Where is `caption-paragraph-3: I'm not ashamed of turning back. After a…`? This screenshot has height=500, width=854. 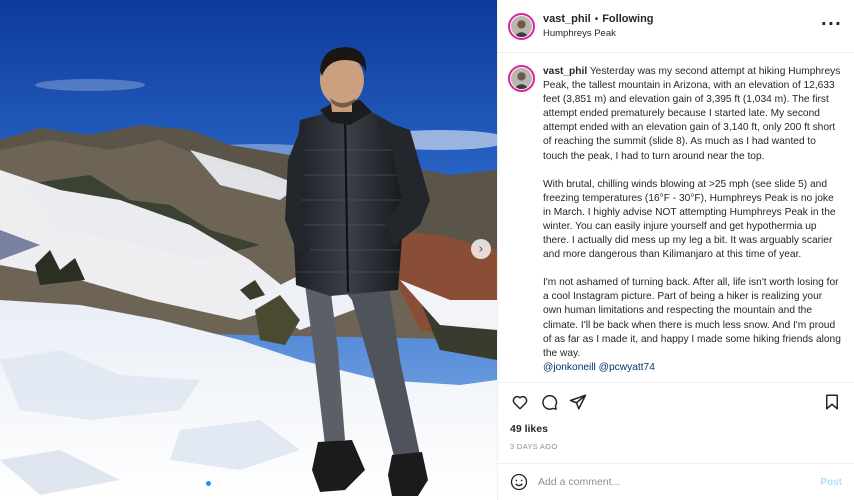
caption-paragraph-3: I'm not ashamed of turning back. After a… is located at coordinates (692, 318).